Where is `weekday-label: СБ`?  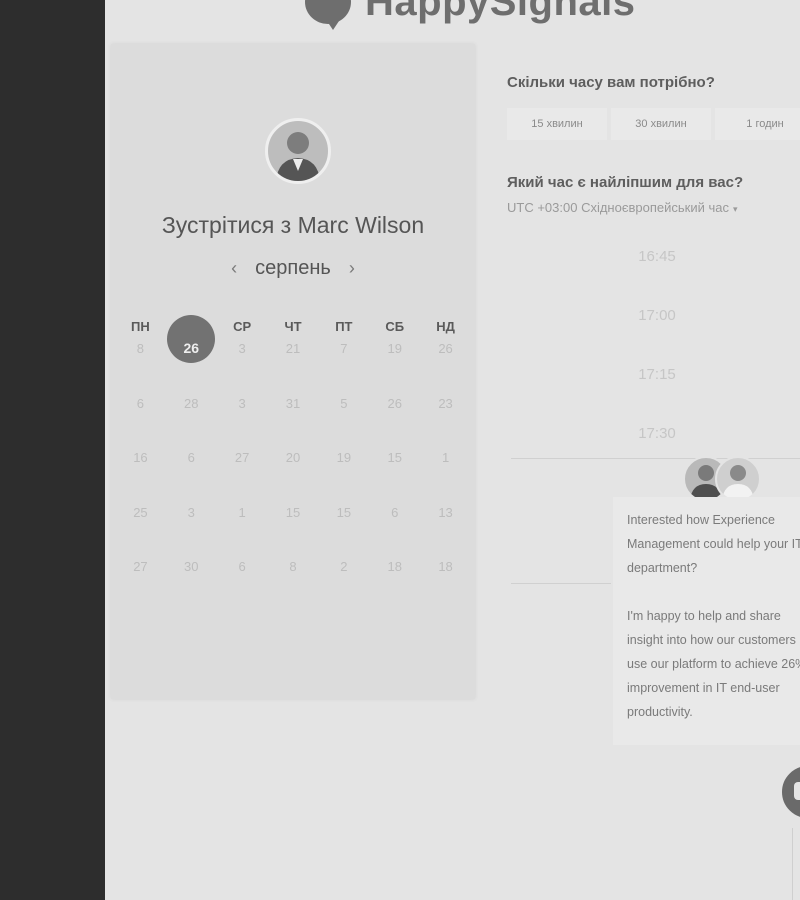
weekday-label: СБ is located at coordinates (395, 326).